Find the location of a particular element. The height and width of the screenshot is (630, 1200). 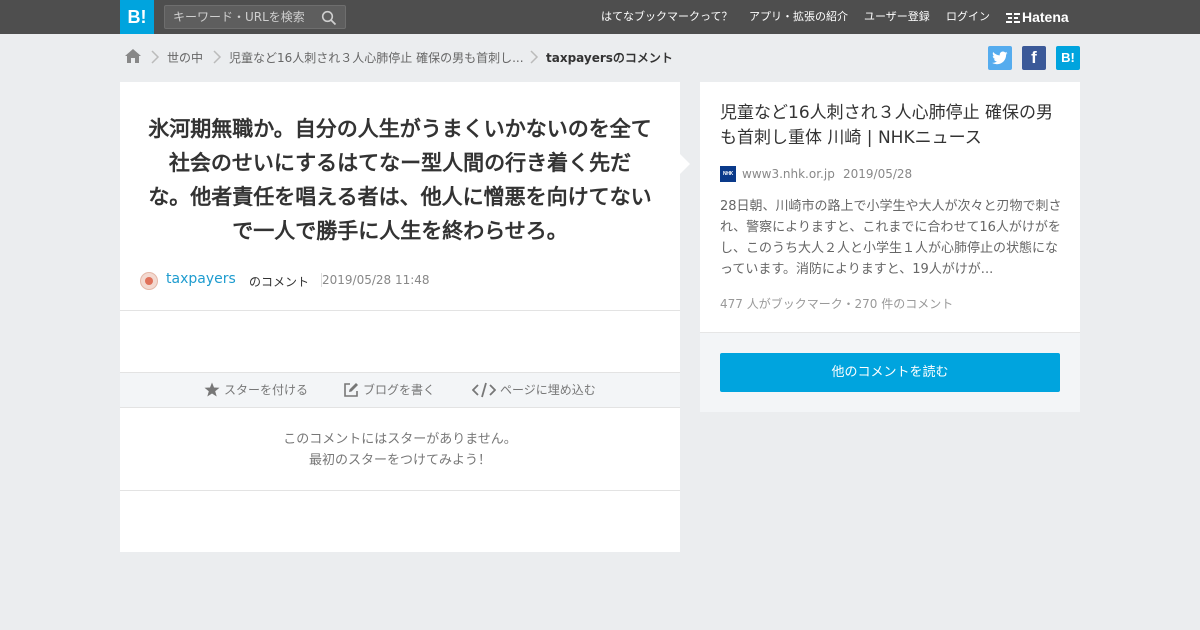

home-icon is located at coordinates (133, 56).